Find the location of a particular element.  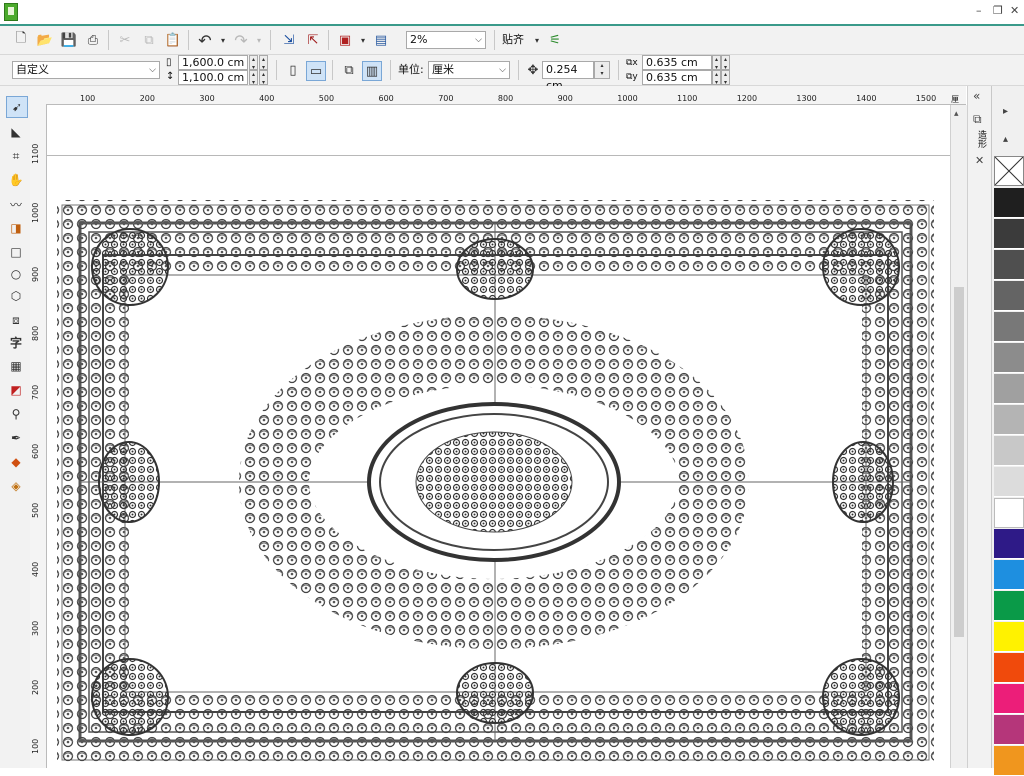

units-select: 厘米 ⌵ is located at coordinates (469, 70).